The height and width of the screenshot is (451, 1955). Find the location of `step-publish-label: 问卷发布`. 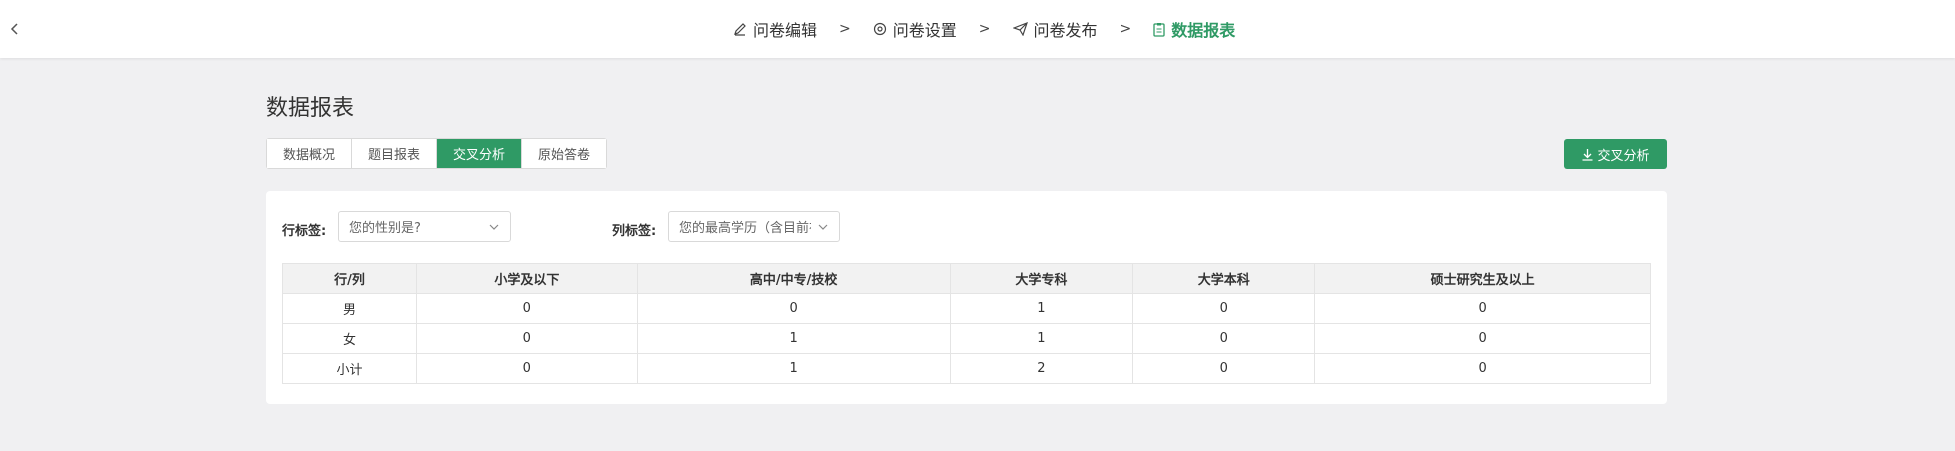

step-publish-label: 问卷发布 is located at coordinates (1065, 30).